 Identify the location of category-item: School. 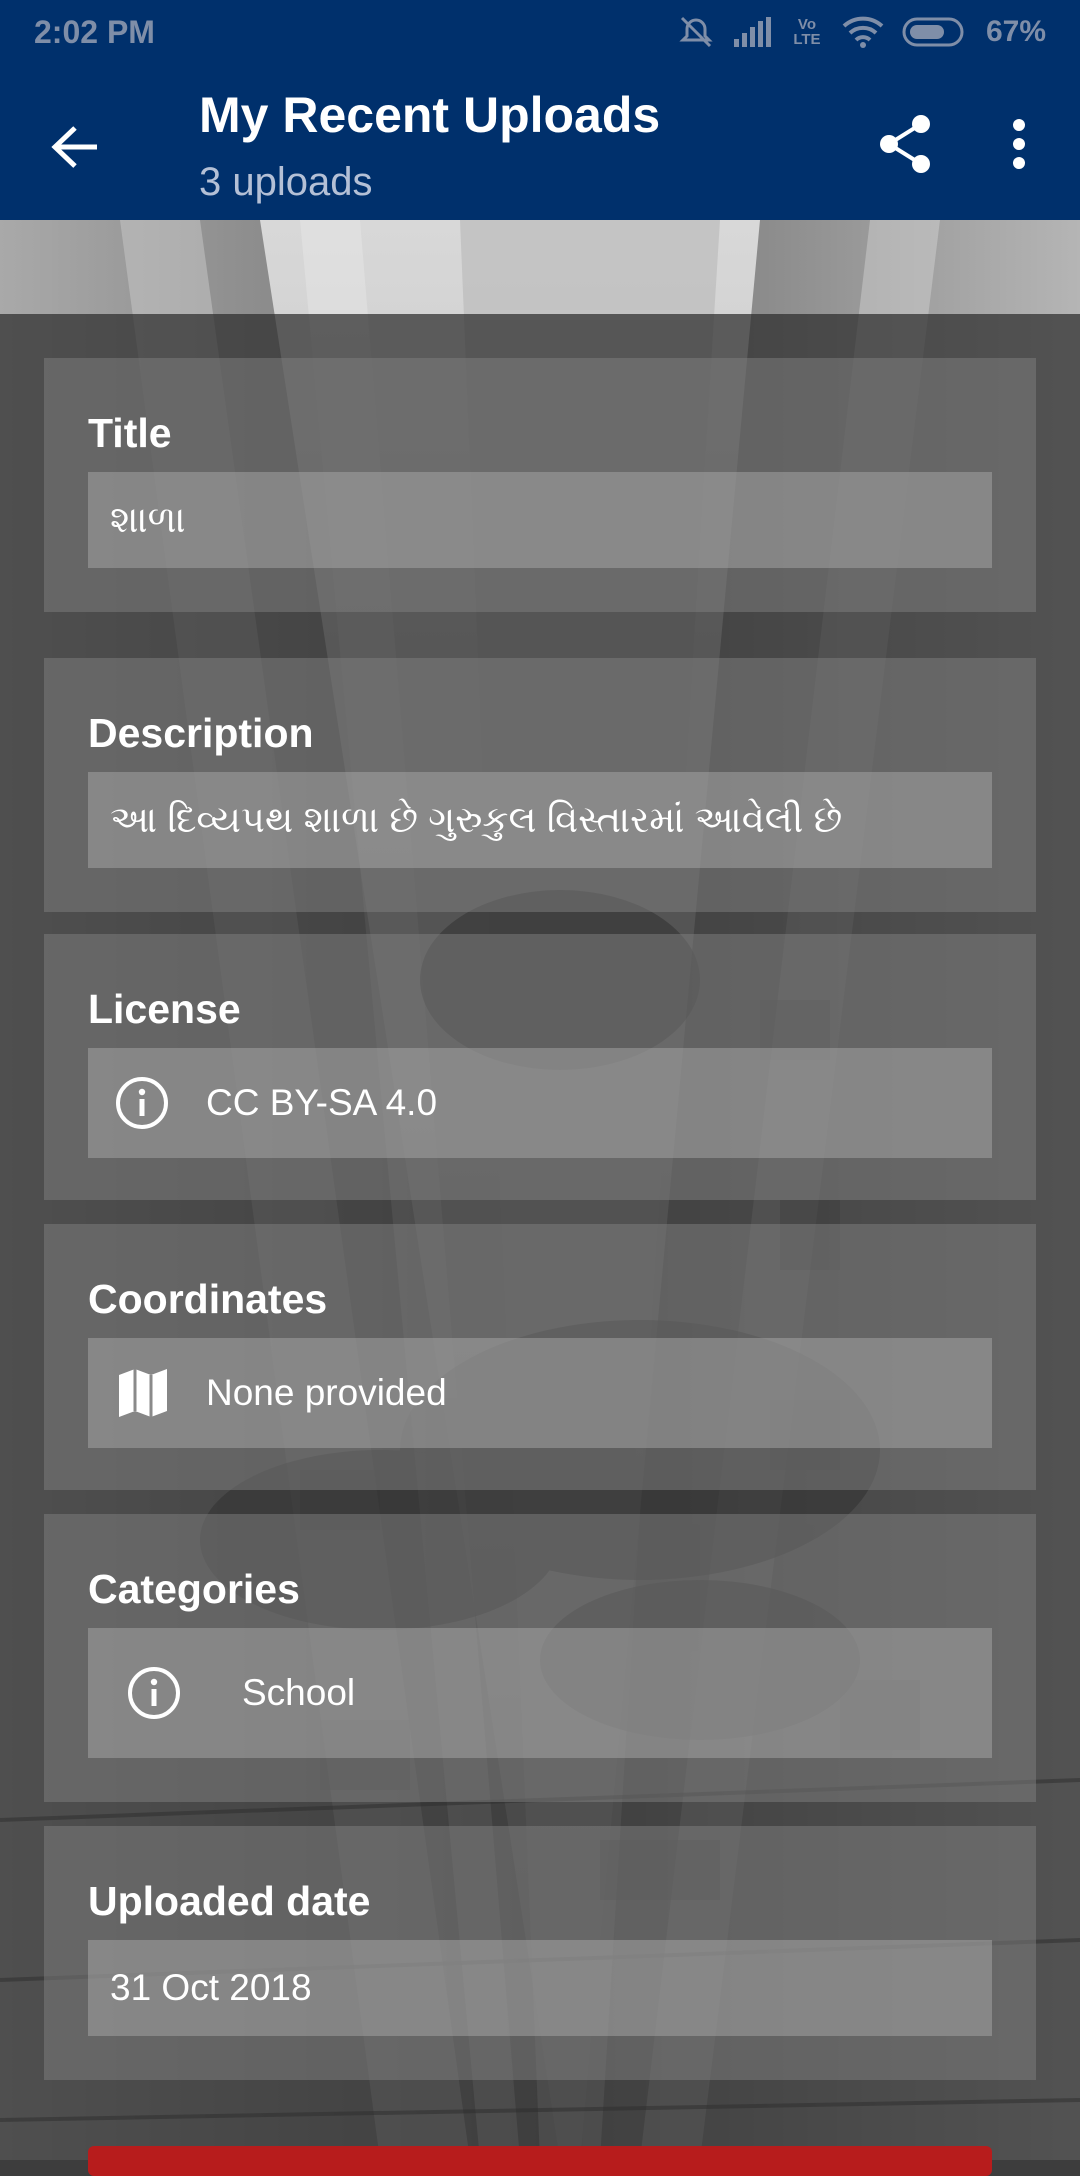
(540, 1693).